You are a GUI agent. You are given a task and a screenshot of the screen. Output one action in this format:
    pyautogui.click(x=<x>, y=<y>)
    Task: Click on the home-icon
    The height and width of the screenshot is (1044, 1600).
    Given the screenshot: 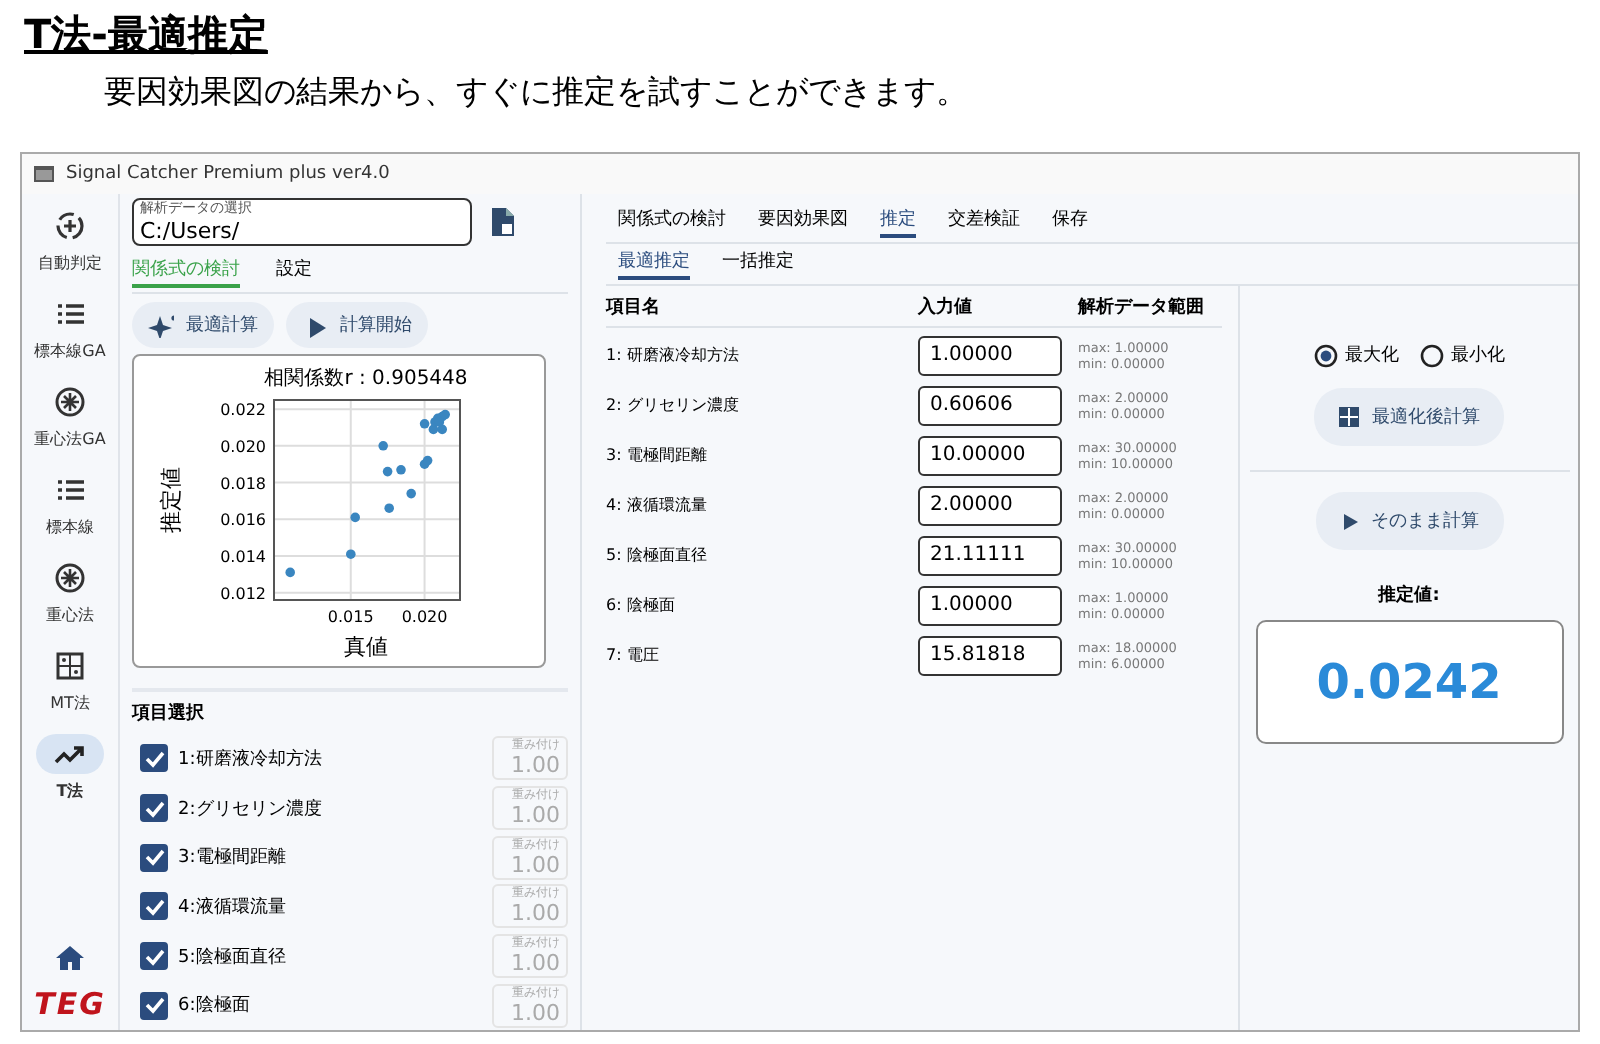 What is the action you would take?
    pyautogui.click(x=70, y=958)
    